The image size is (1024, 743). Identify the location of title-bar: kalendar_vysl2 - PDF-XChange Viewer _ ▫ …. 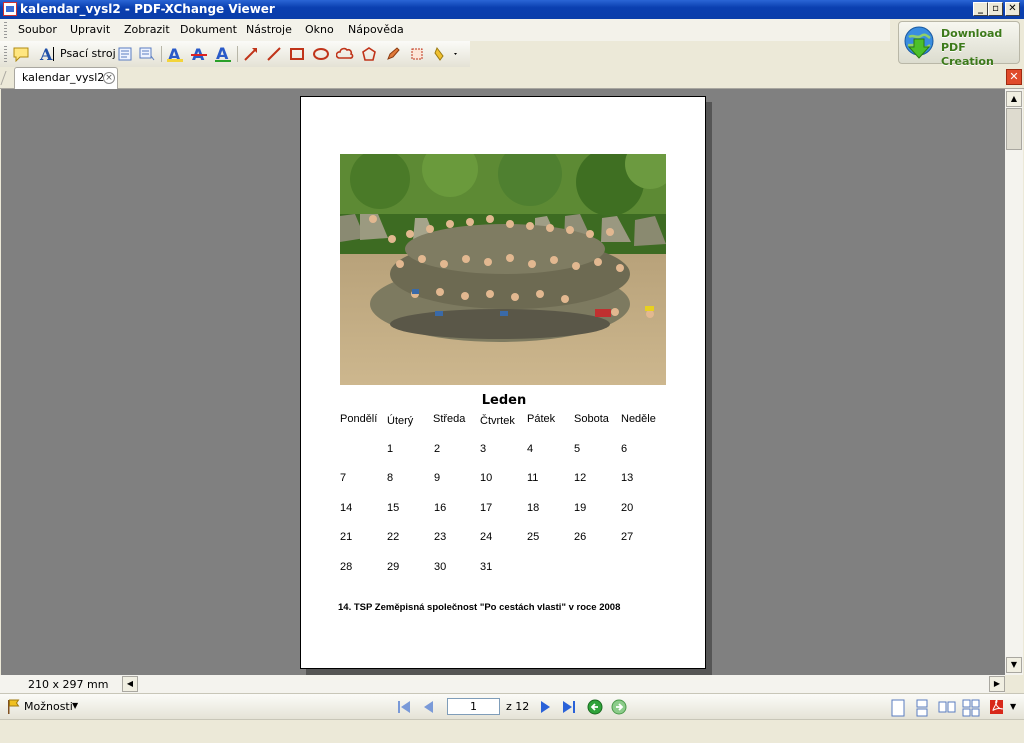
(512, 9).